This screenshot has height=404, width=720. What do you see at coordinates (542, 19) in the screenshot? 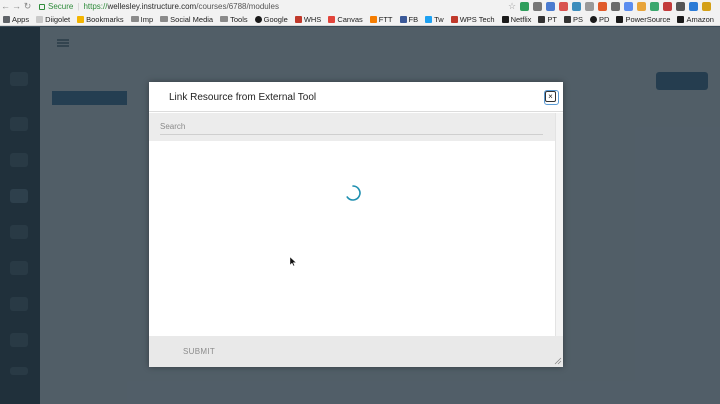
I see `pt-icon` at bounding box center [542, 19].